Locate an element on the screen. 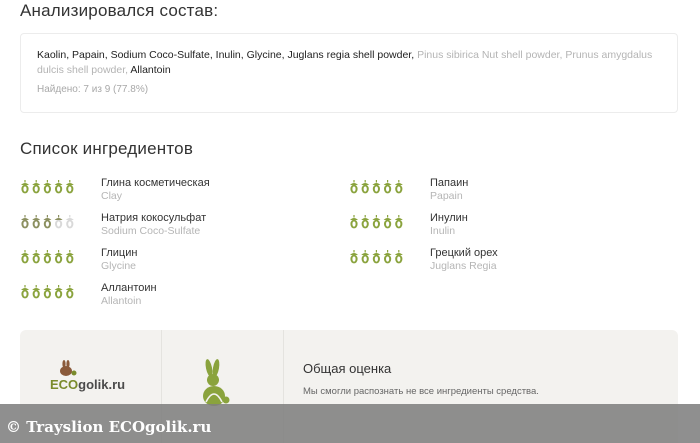 The height and width of the screenshot is (443, 700). composition-ingredient: Kaolin is located at coordinates (51, 55).